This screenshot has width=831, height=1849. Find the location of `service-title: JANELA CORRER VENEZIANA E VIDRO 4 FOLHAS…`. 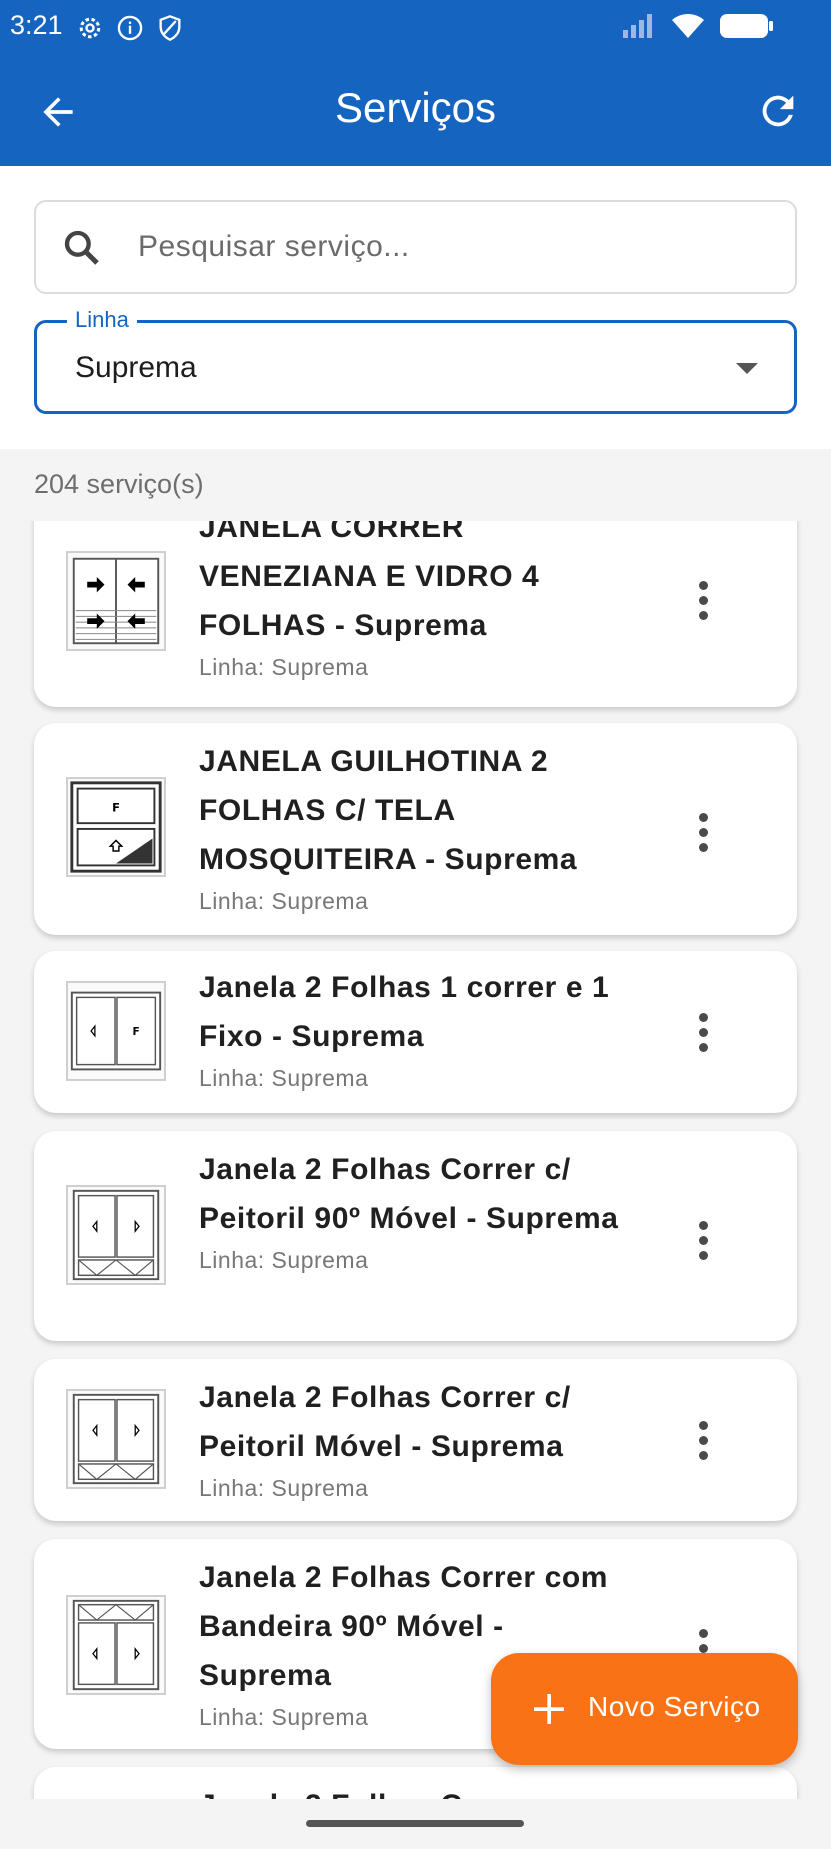

service-title: JANELA CORRER VENEZIANA E VIDRO 4 FOLHAS… is located at coordinates (369, 581).